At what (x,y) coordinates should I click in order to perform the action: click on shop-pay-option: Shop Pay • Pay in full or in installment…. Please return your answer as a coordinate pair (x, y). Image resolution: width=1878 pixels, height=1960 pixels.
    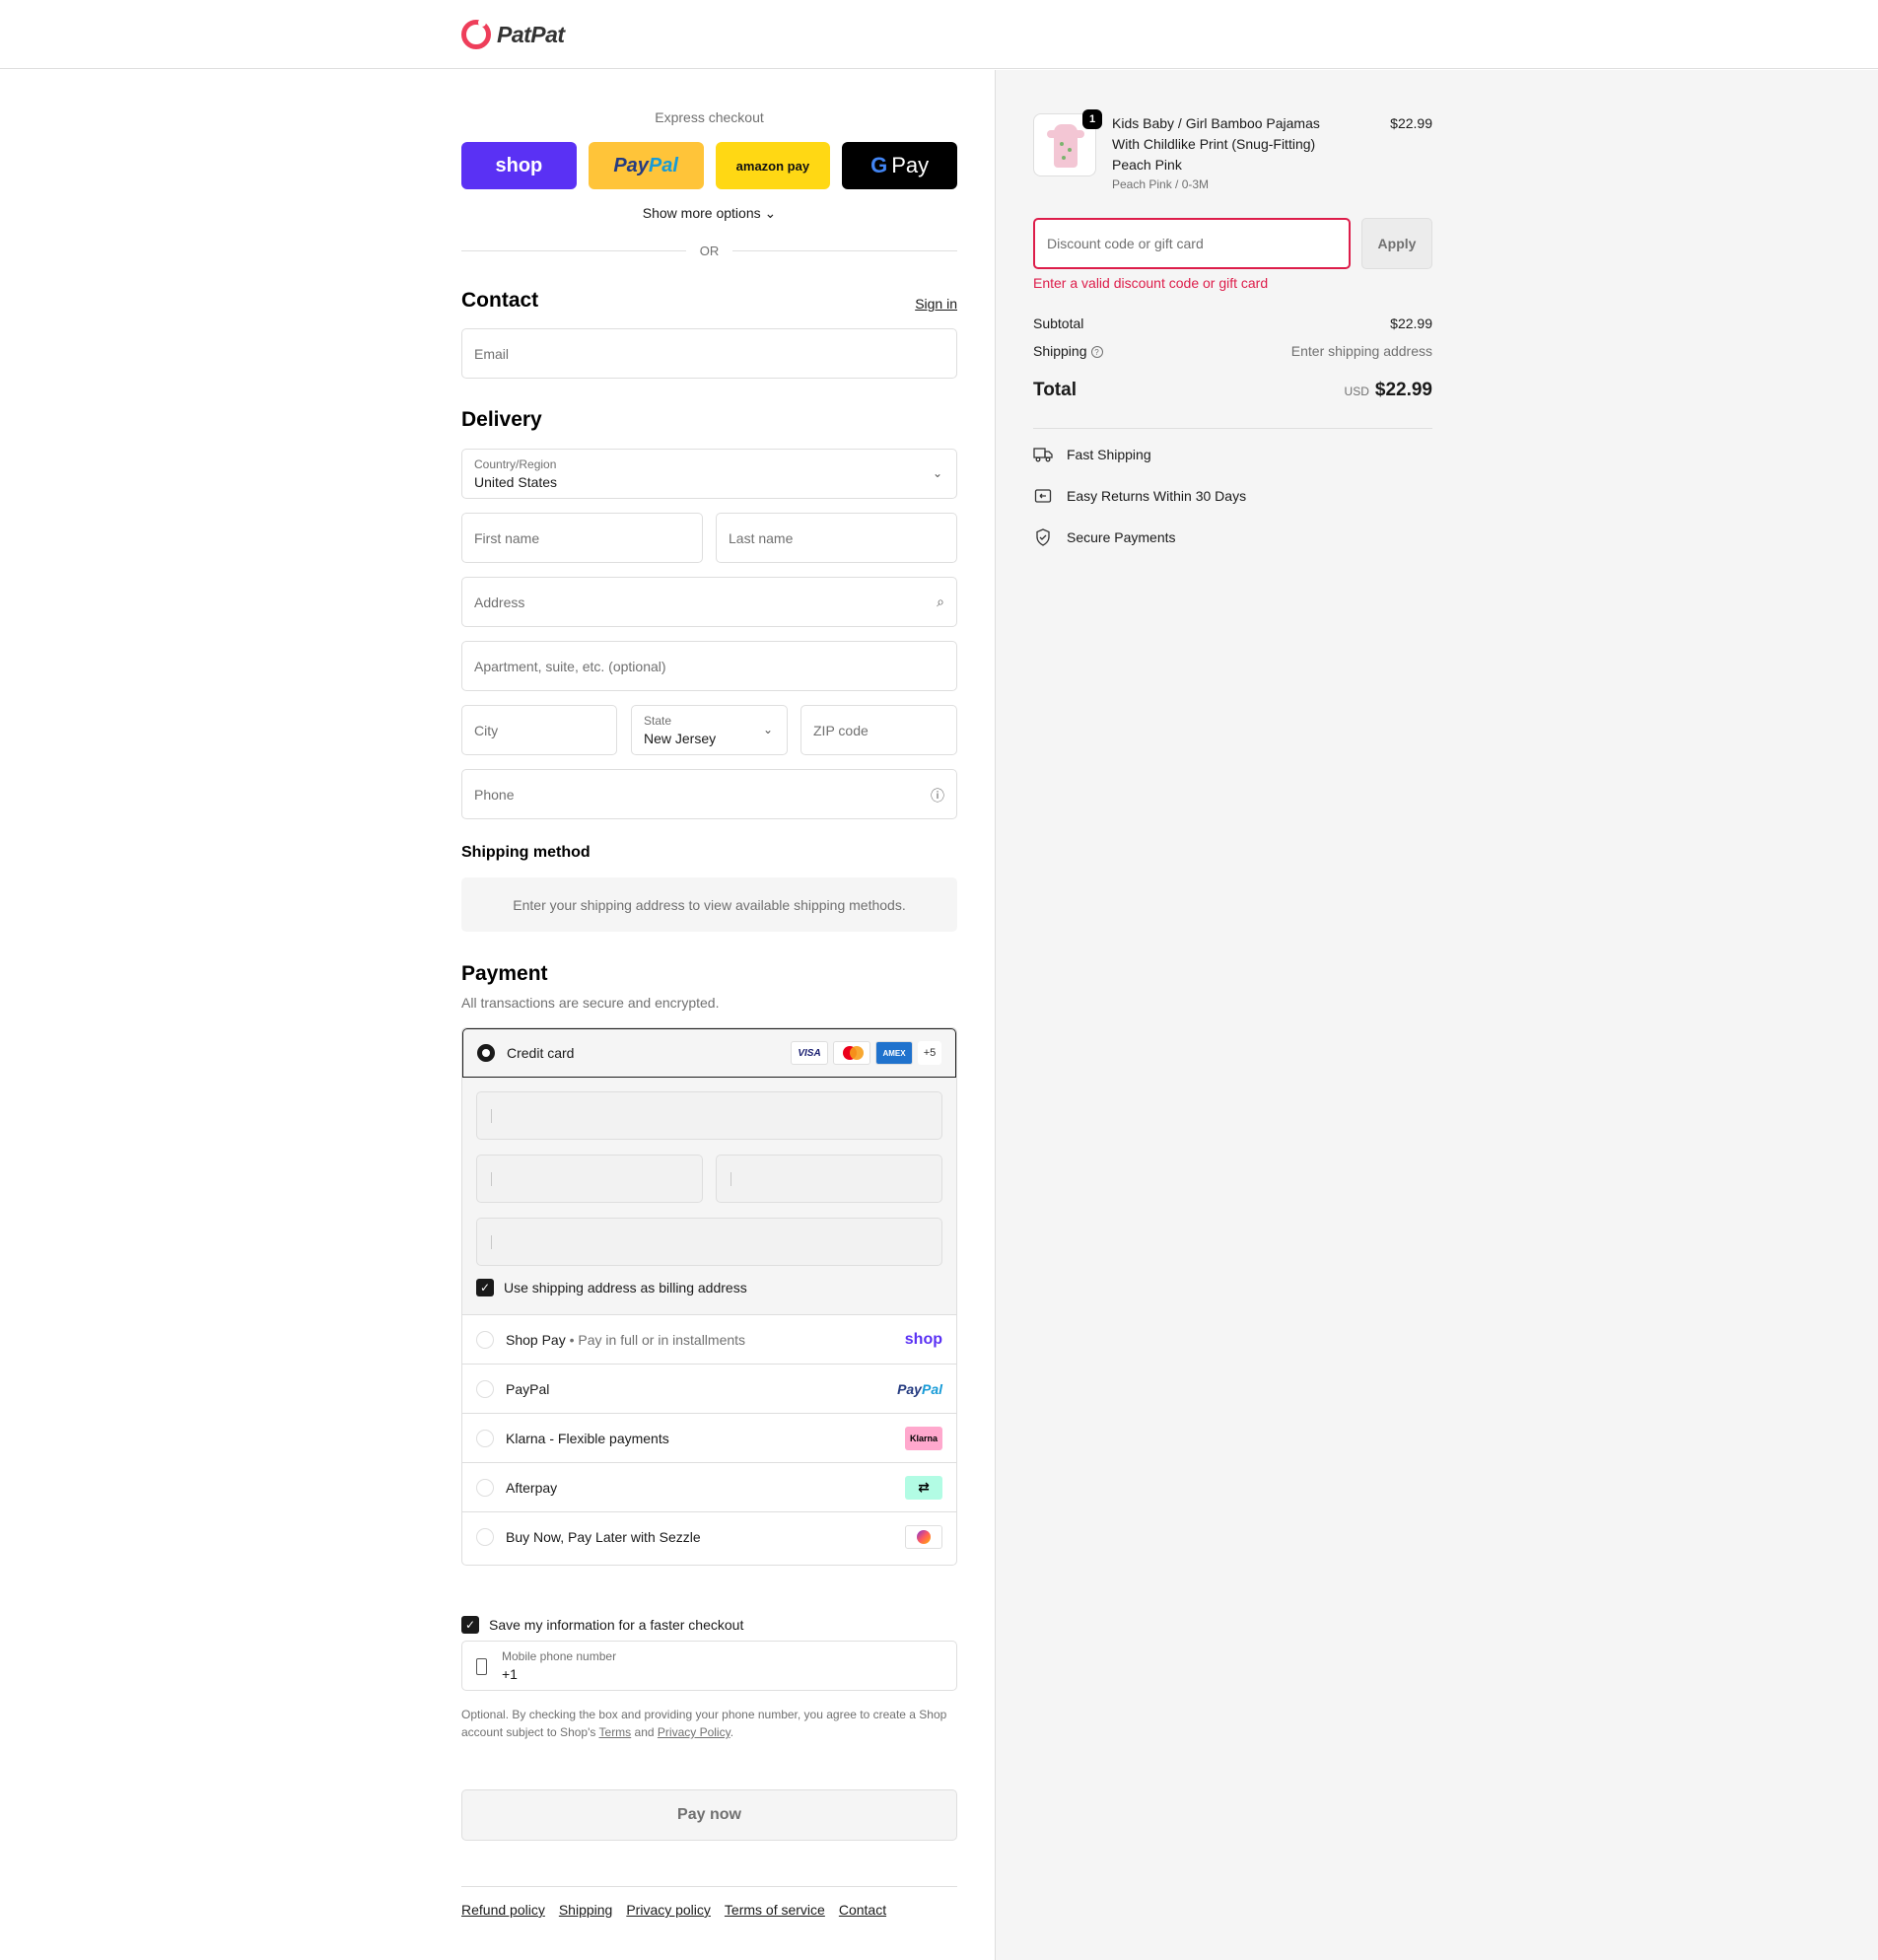
    Looking at the image, I should click on (709, 1340).